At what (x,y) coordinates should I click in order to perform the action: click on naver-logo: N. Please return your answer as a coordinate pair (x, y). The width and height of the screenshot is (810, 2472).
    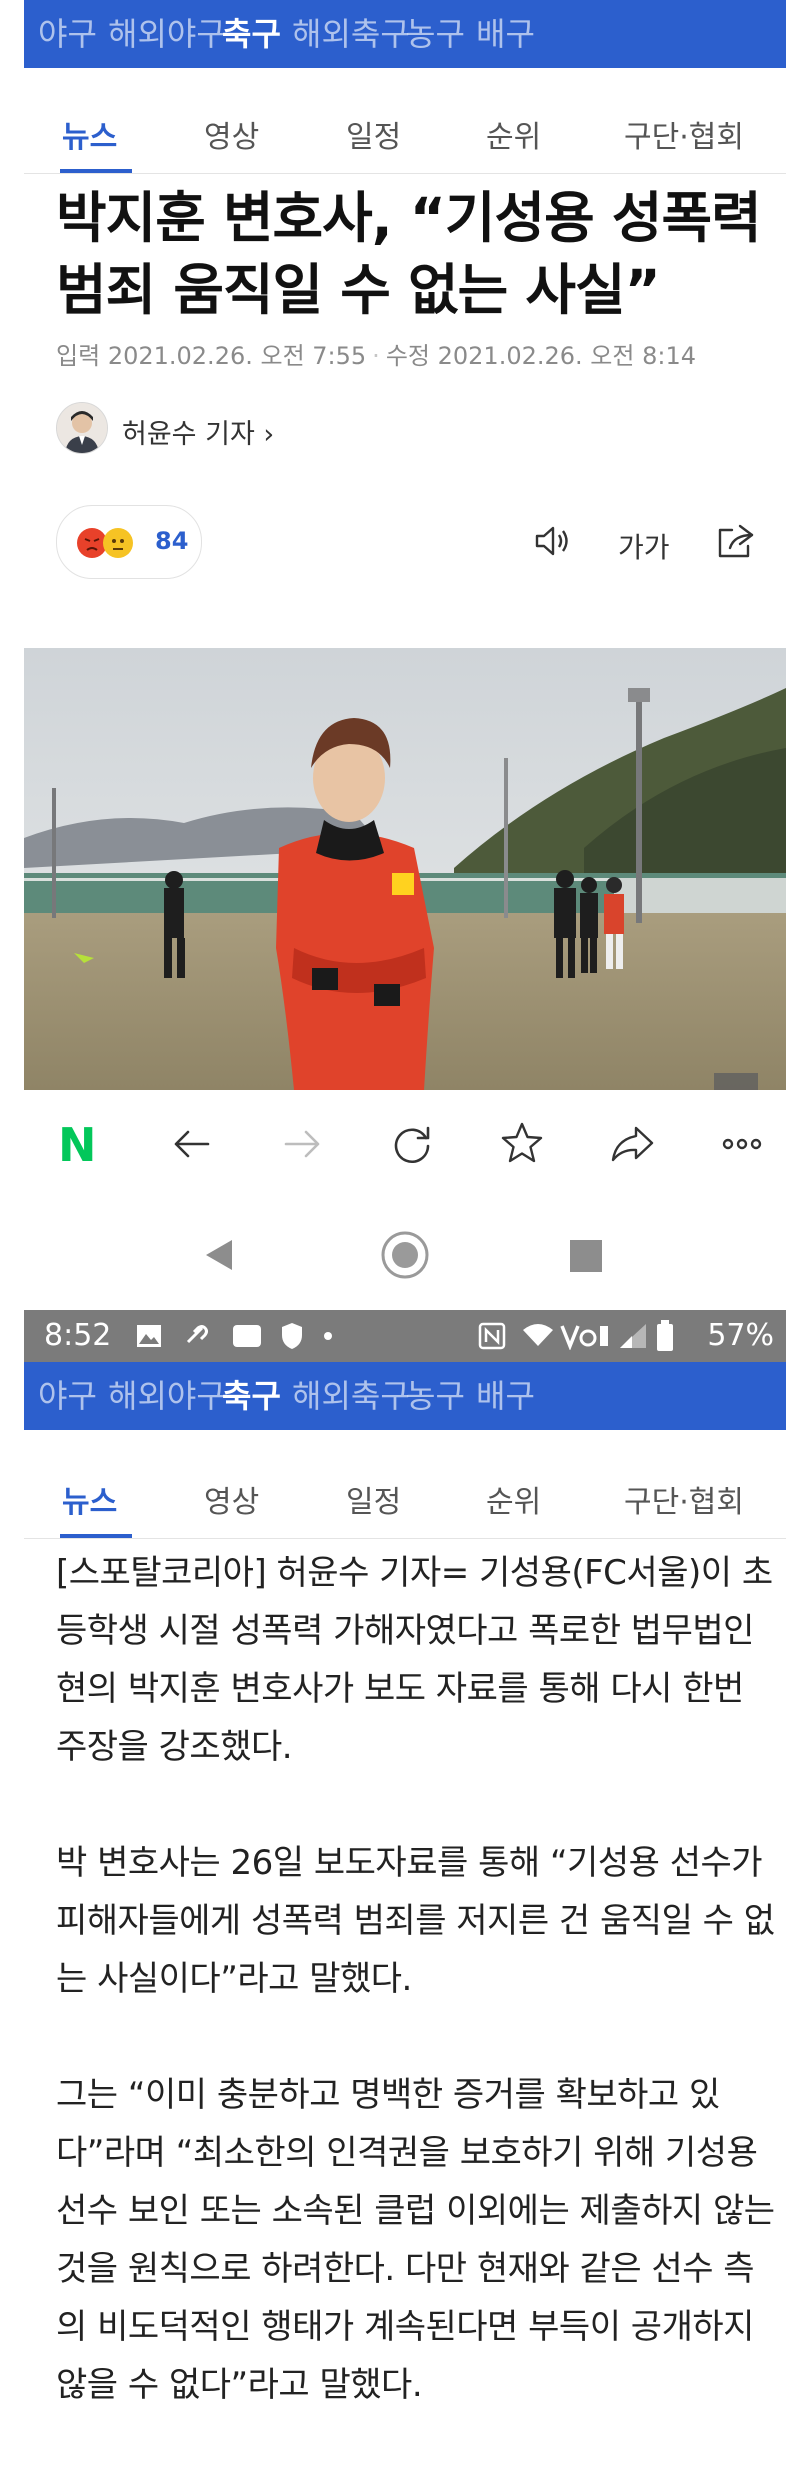
    Looking at the image, I should click on (77, 1145).